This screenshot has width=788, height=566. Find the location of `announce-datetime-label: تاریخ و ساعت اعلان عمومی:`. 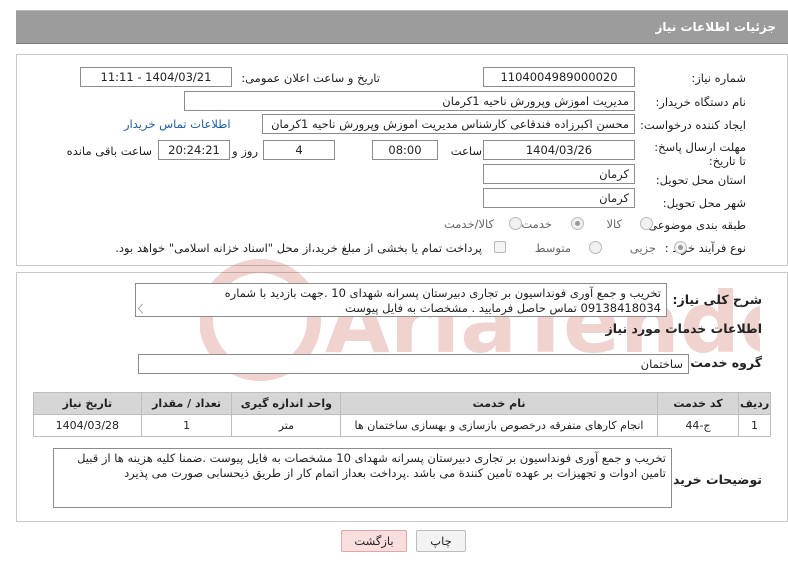

announce-datetime-label: تاریخ و ساعت اعلان عمومی: is located at coordinates (310, 78).